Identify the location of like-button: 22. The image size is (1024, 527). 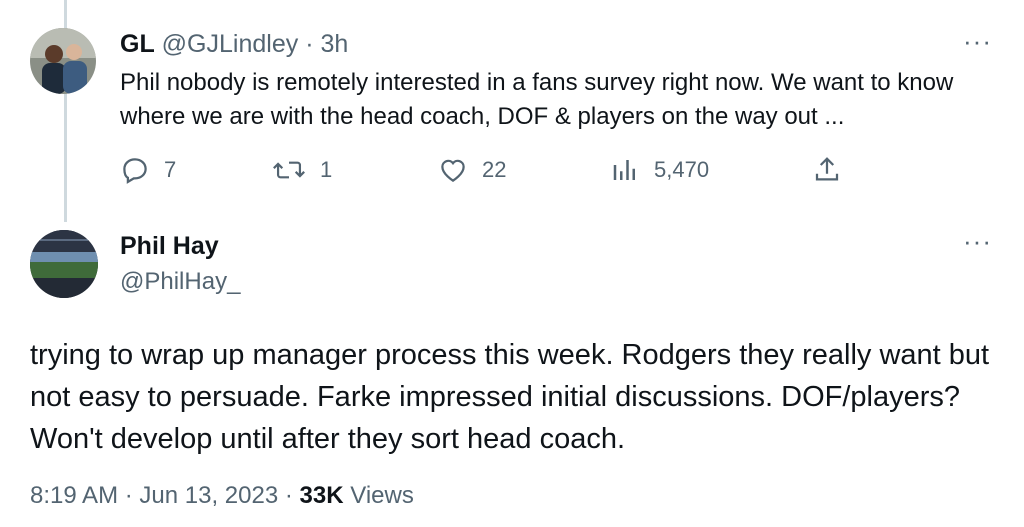
(472, 170).